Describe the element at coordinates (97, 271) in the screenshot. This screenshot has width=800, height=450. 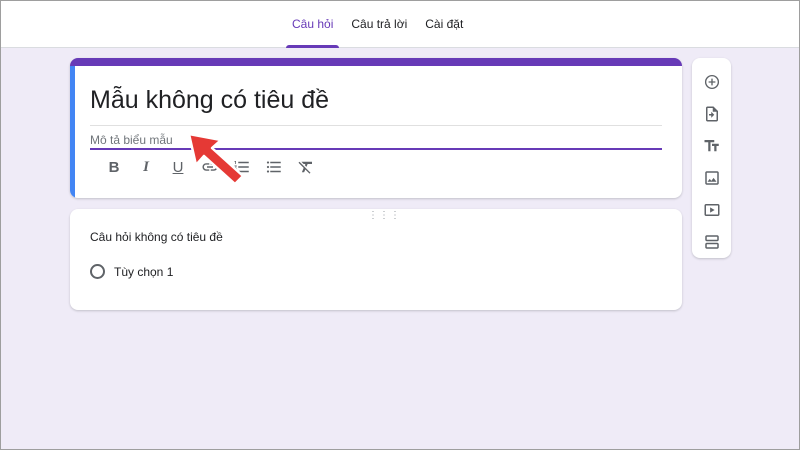
I see `radio-icon` at that location.